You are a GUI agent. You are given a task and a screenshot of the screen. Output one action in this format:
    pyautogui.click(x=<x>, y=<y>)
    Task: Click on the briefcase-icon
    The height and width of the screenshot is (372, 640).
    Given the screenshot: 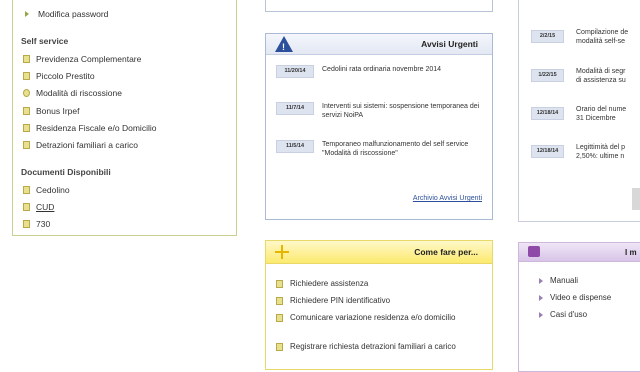 What is the action you would take?
    pyautogui.click(x=534, y=251)
    